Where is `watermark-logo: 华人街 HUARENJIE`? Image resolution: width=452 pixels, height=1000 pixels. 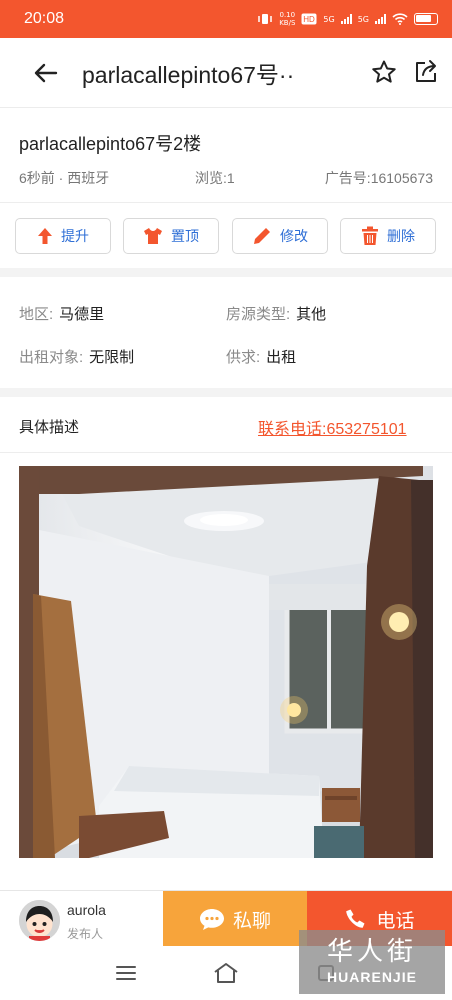
watermark-logo: 华人街 HUARENJIE is located at coordinates (372, 962).